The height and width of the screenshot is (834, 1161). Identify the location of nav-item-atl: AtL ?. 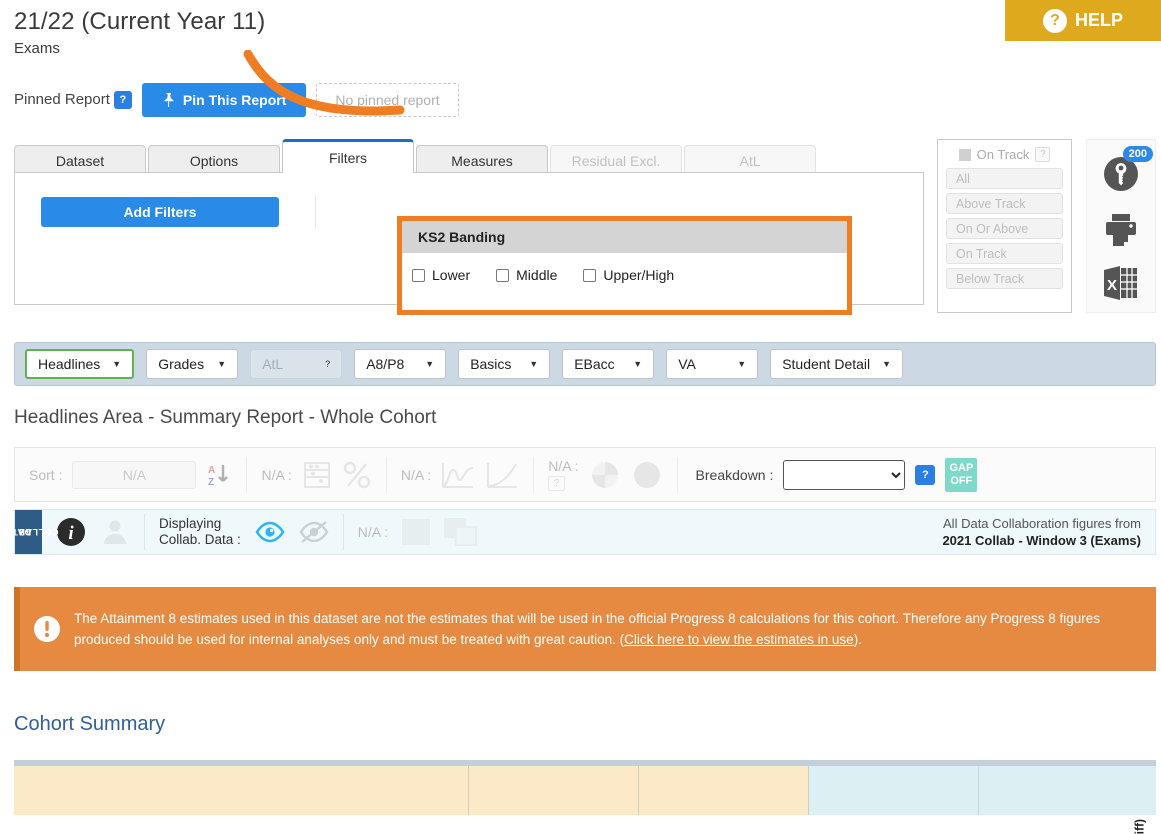
(296, 364).